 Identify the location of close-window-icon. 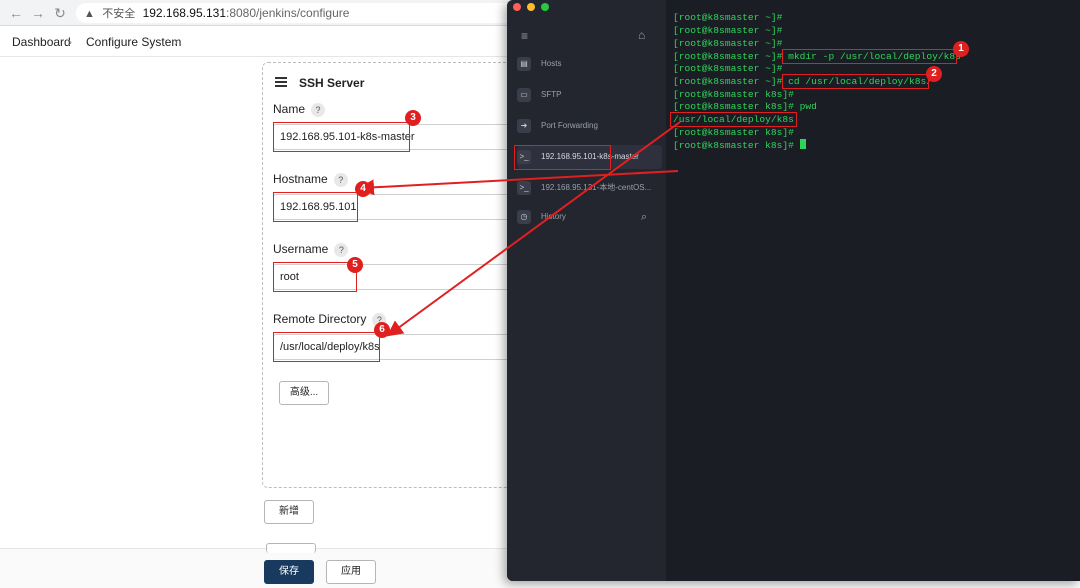
(517, 7).